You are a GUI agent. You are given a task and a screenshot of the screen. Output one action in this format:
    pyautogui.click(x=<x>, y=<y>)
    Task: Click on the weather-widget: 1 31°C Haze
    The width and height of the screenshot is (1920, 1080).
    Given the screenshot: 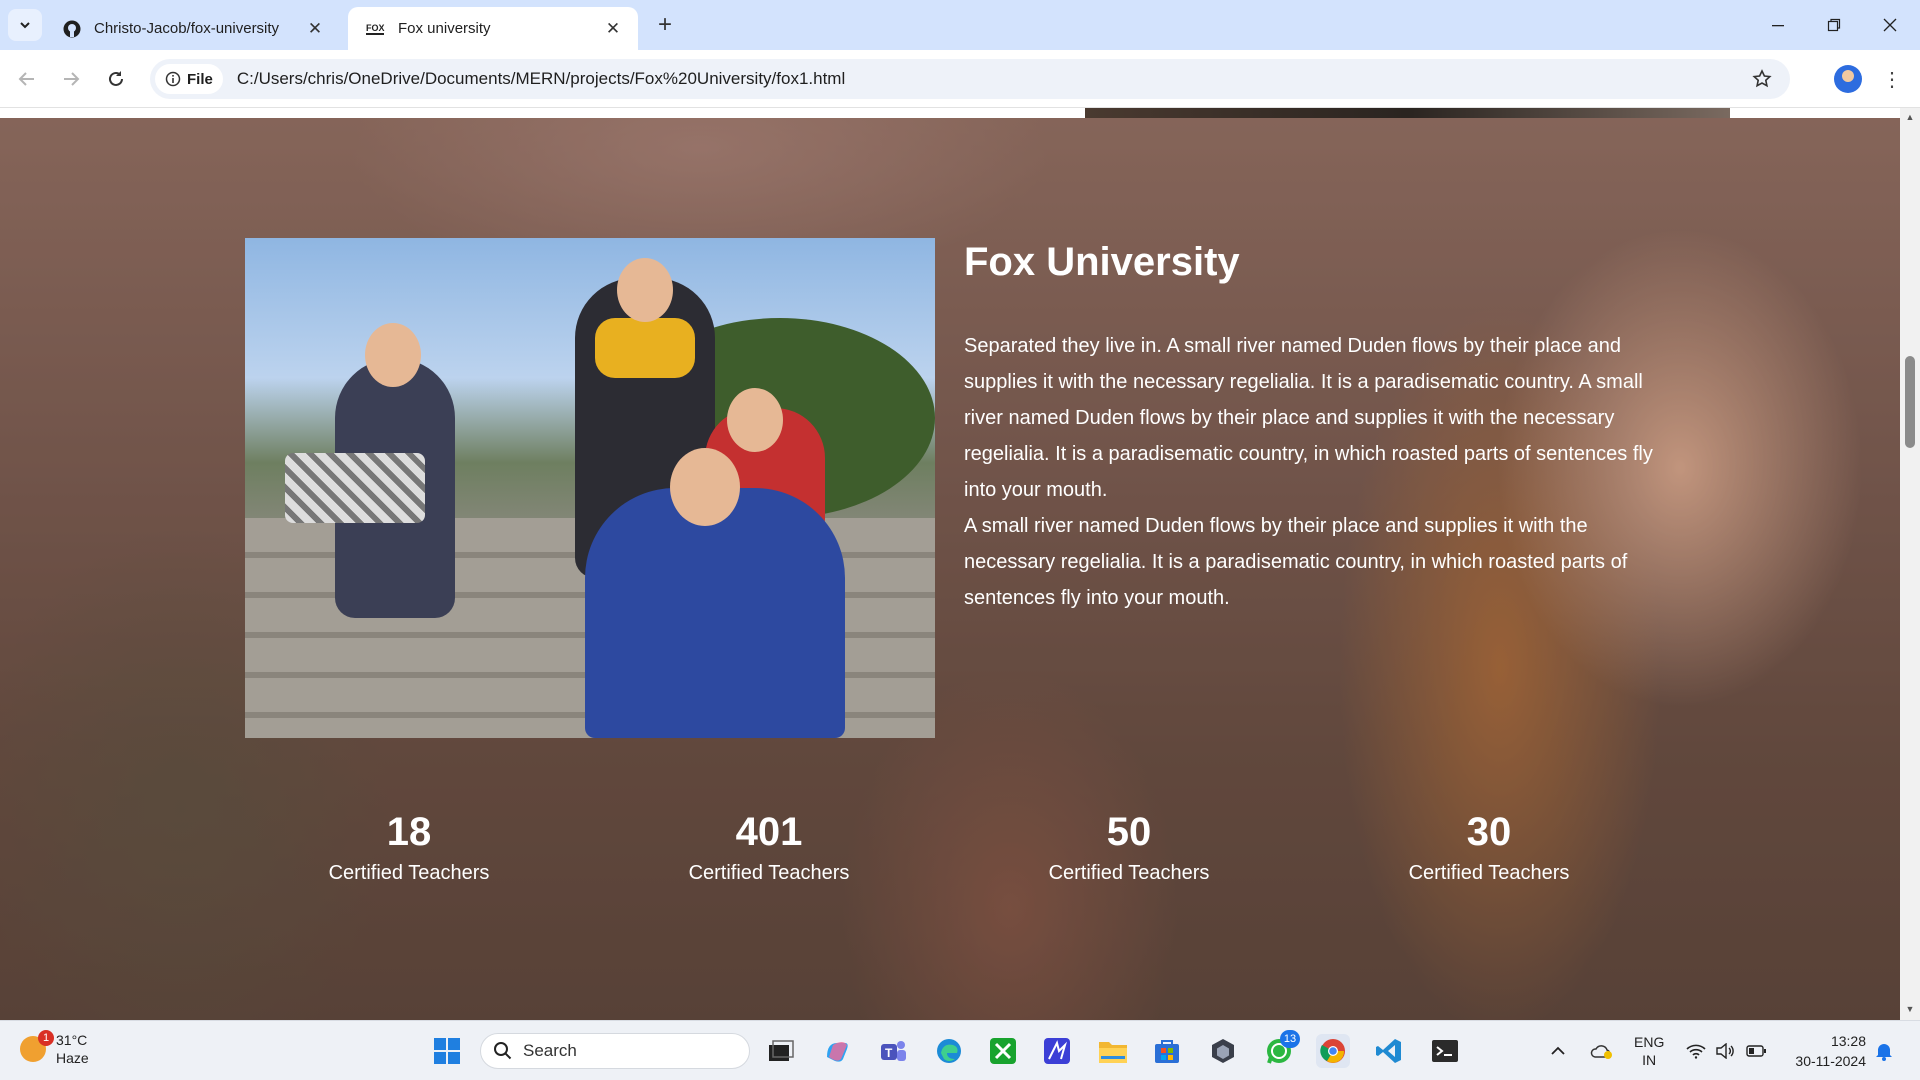 What is the action you would take?
    pyautogui.click(x=54, y=1048)
    